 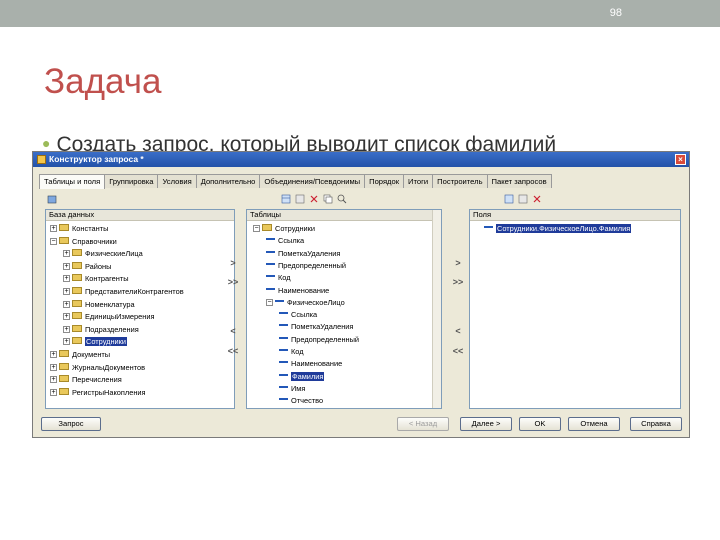 I want to click on db-tree-item: + Константы, so click(x=79, y=229).